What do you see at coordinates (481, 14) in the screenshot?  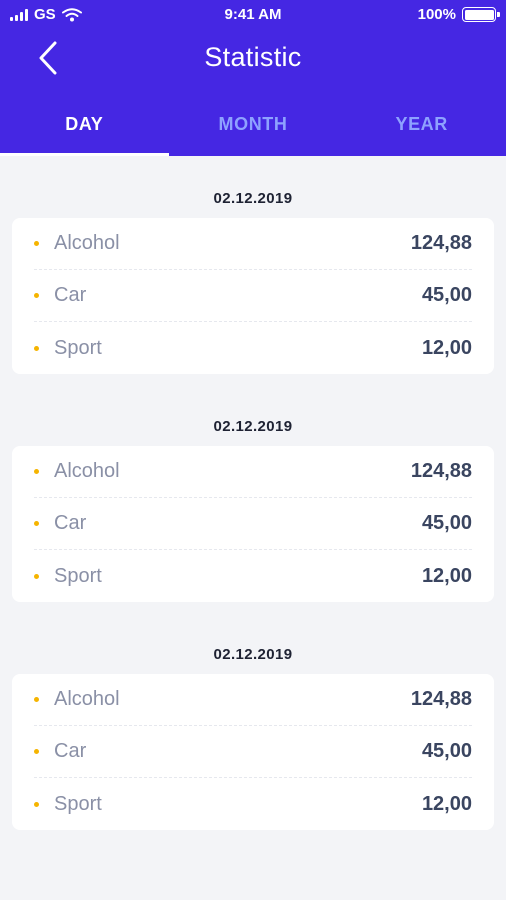 I see `battery-icon` at bounding box center [481, 14].